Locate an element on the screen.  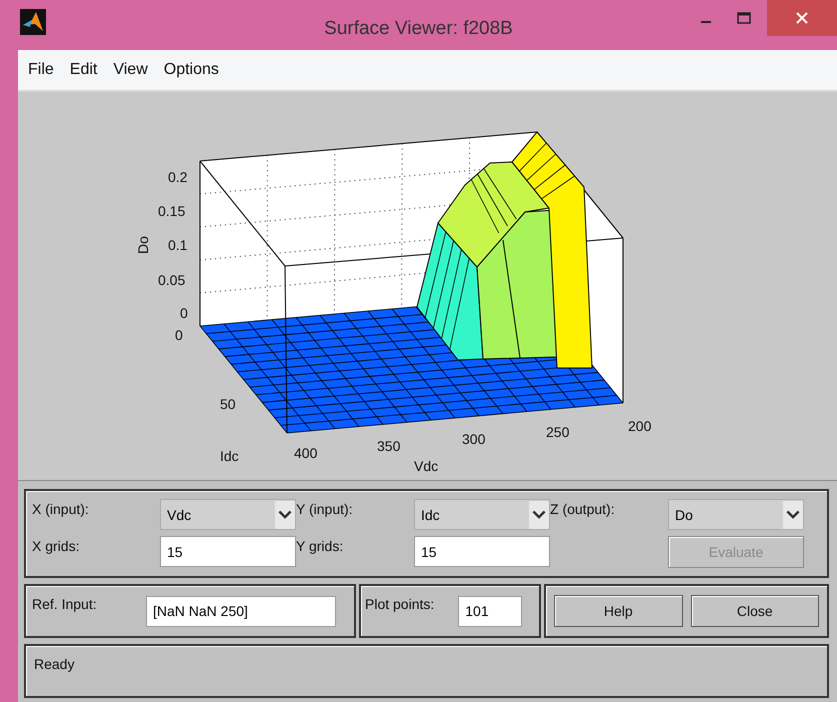
menu-item: Edit is located at coordinates (84, 70).